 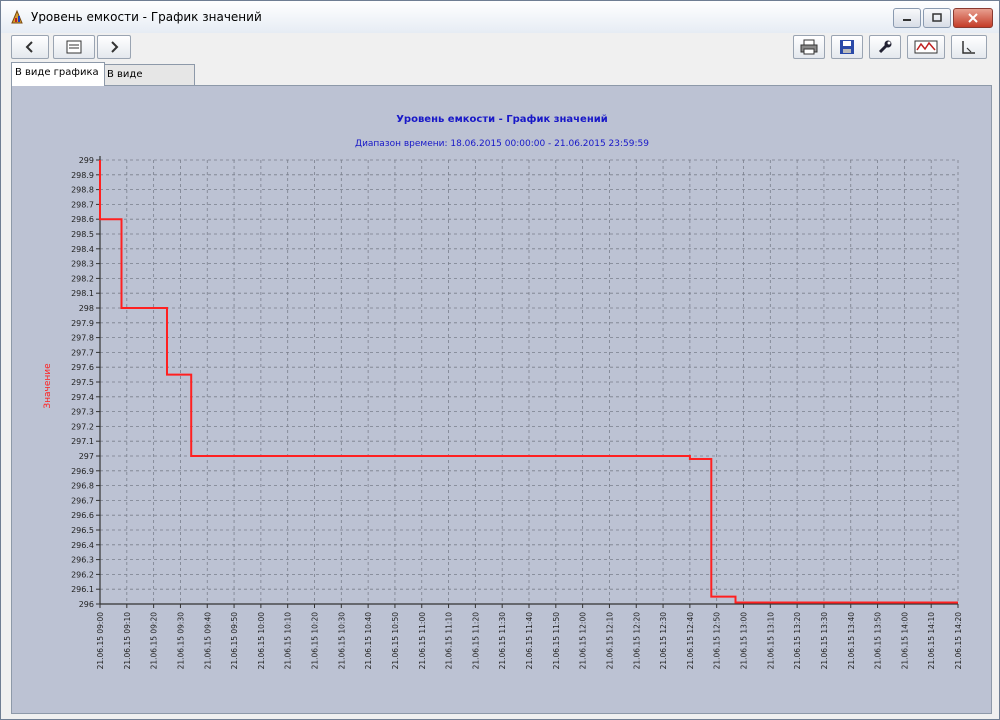 I want to click on y-tick-label: 297.6, so click(x=82, y=367).